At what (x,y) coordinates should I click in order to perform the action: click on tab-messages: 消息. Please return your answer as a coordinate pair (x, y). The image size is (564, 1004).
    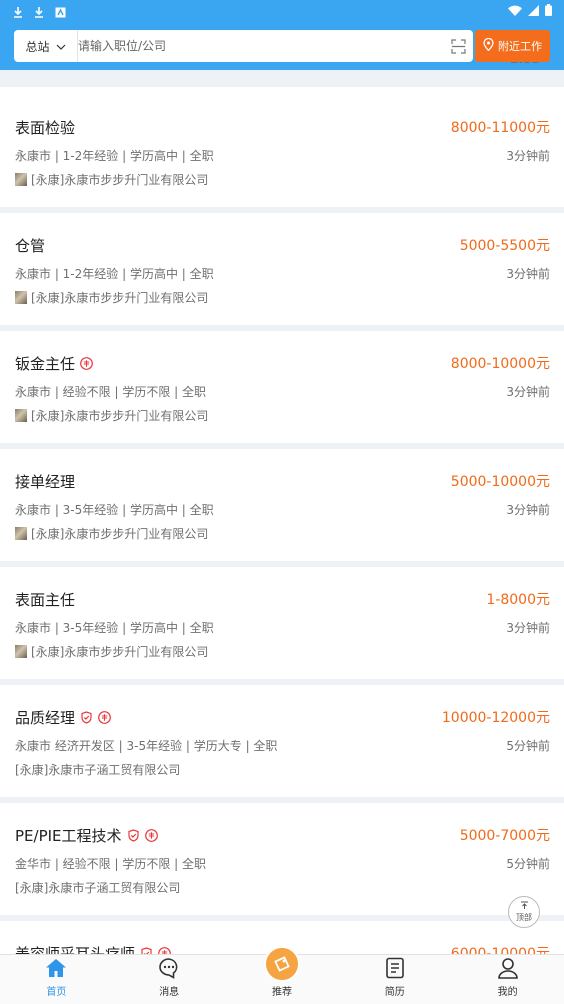
    Looking at the image, I should click on (169, 979).